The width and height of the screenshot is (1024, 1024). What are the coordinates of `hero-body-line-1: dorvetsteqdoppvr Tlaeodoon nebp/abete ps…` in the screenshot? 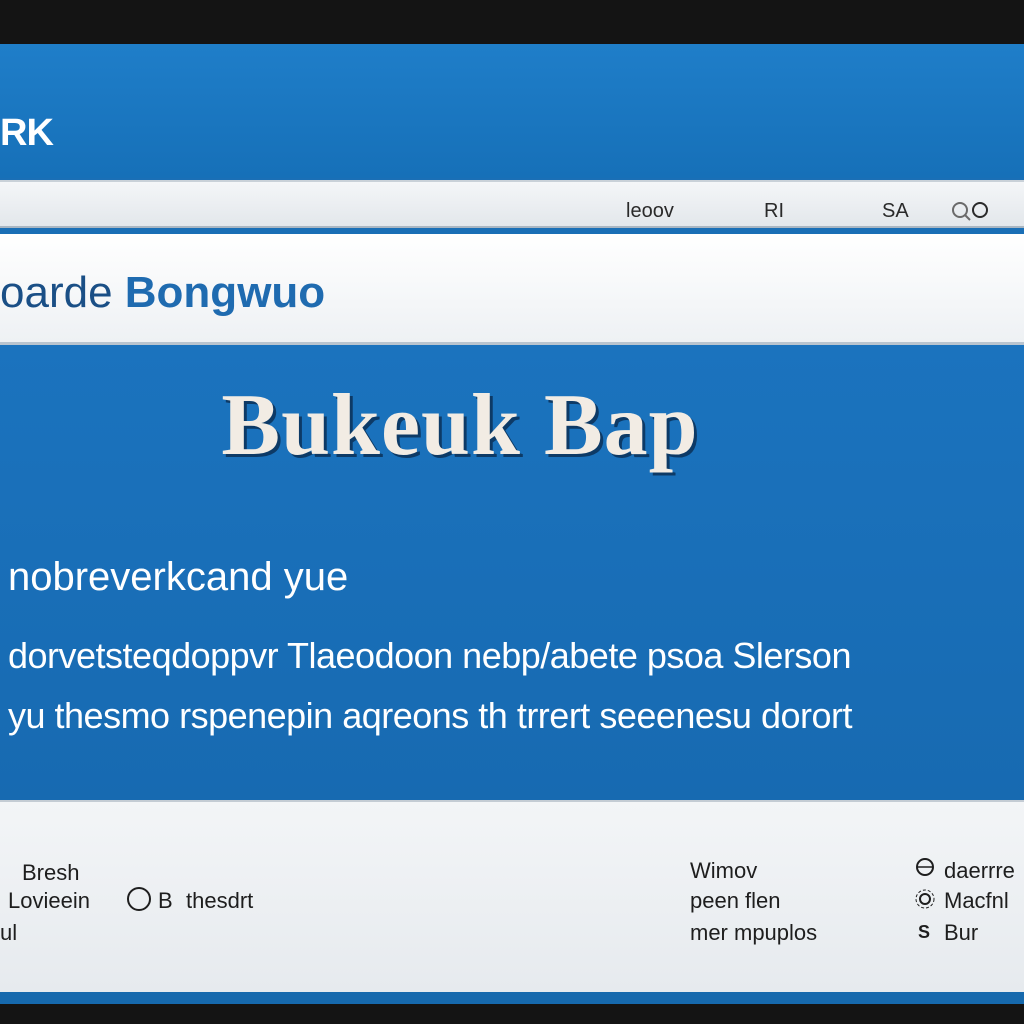 It's located at (429, 655).